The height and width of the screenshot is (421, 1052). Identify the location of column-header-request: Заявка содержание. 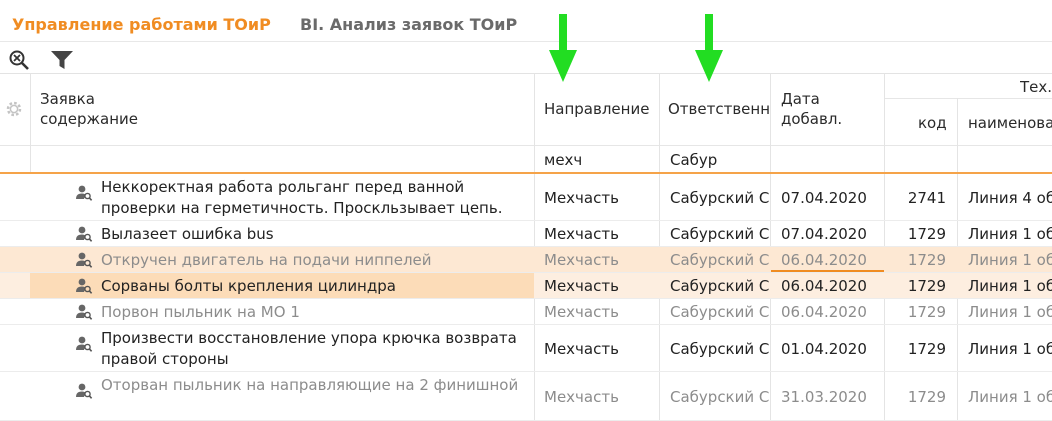
(89, 109).